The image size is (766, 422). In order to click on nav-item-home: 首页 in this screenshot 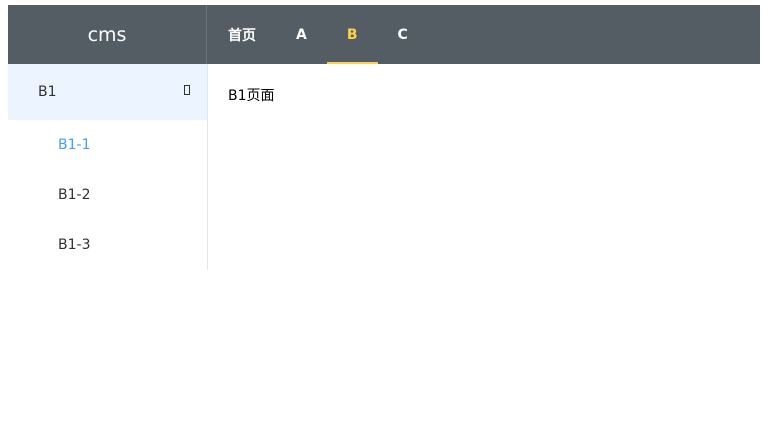, I will do `click(242, 34)`.